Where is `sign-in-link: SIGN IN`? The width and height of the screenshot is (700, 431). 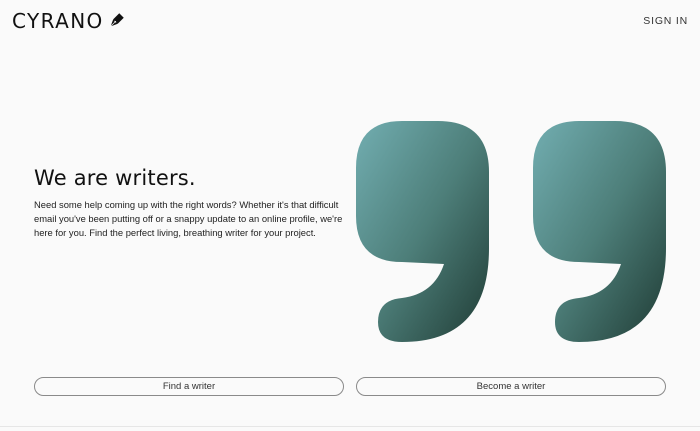
sign-in-link: SIGN IN is located at coordinates (665, 21).